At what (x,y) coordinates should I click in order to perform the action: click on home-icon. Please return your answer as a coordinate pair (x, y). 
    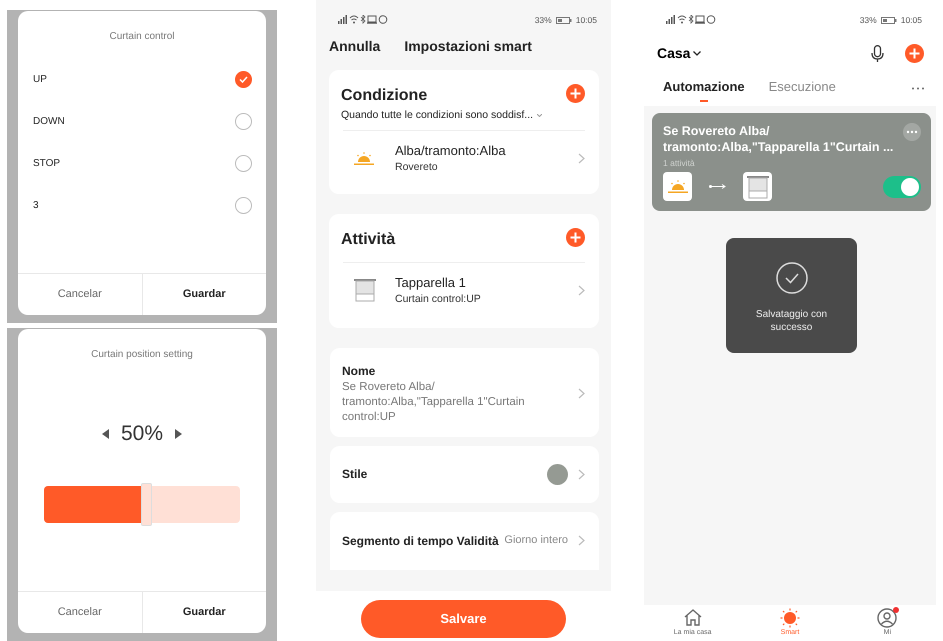
    Looking at the image, I should click on (692, 618).